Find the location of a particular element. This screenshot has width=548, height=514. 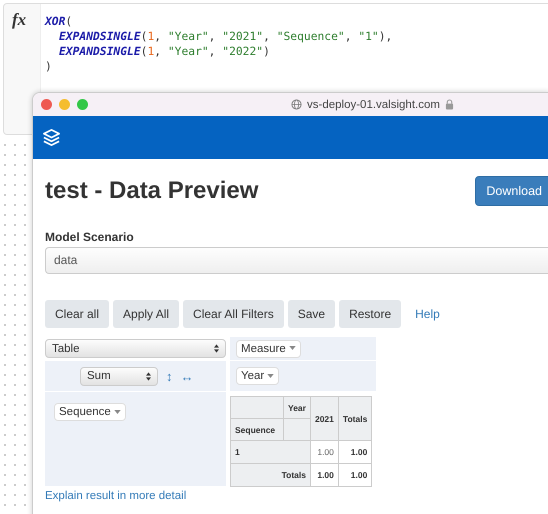

formula-code: XOR( EXPANDSINGLE(1, "Year", "2021", "Sequence", "1"), EXPANDSINGLE(1, "Year", "2022") ) is located at coordinates (218, 44).